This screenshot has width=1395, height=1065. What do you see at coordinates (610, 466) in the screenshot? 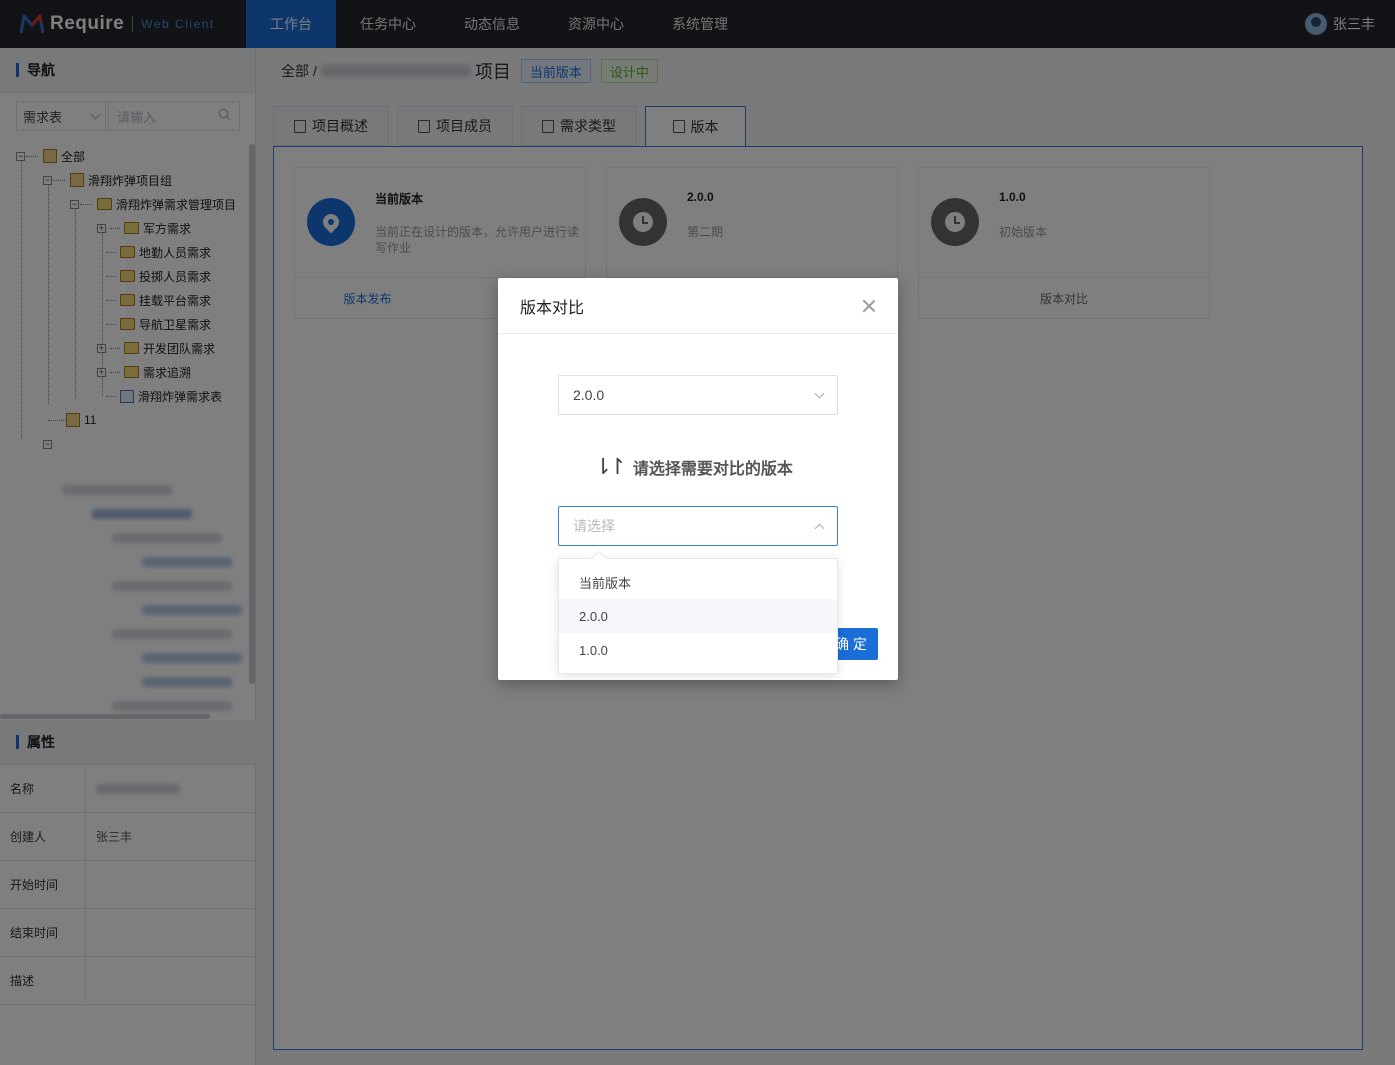
I see `swap-arrows-icon: ⇂↾` at bounding box center [610, 466].